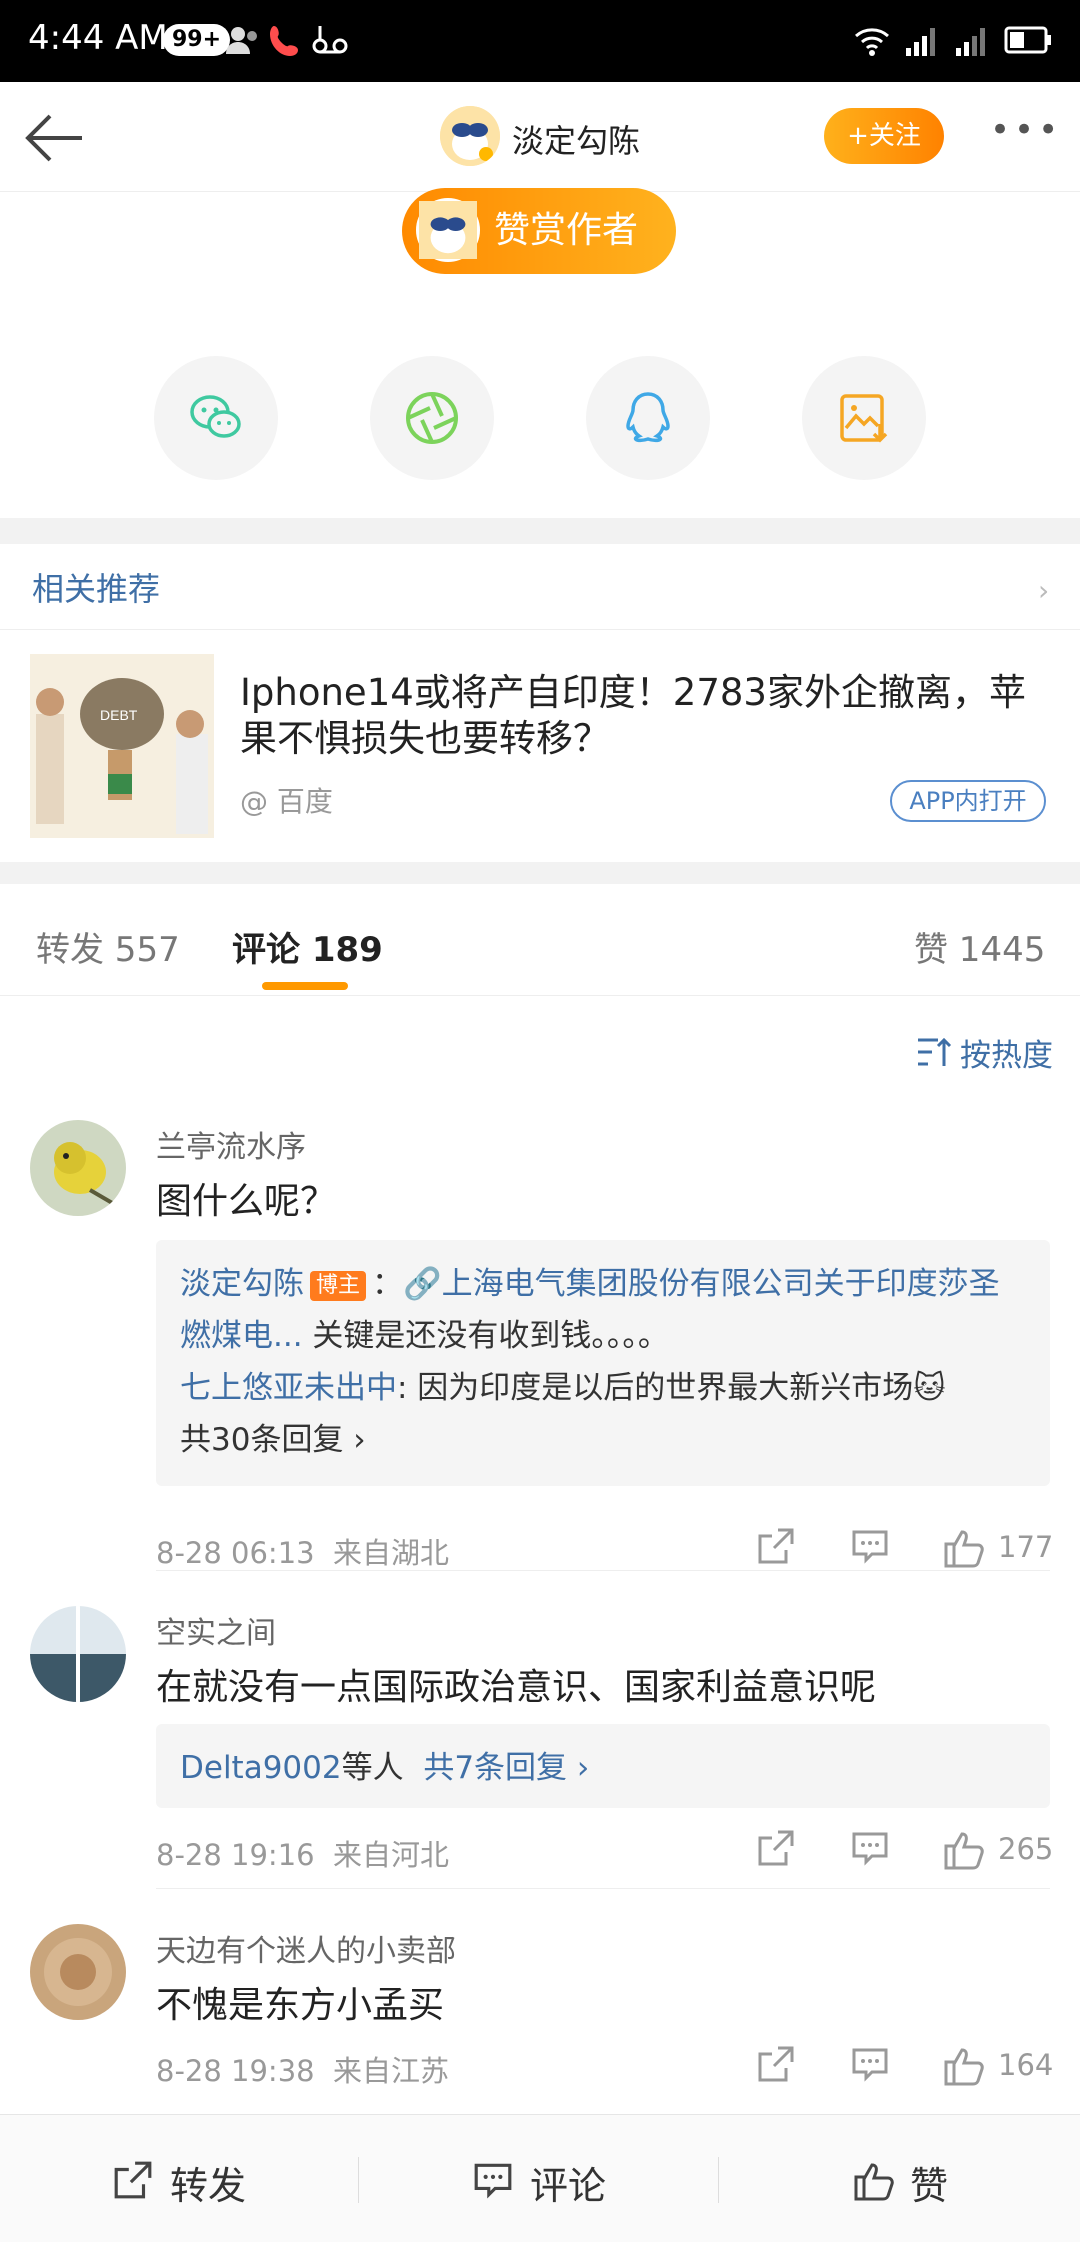 Image resolution: width=1080 pixels, height=2243 pixels. I want to click on top-nav-bar: 淡定勾陈 +关注 •••, so click(540, 137).